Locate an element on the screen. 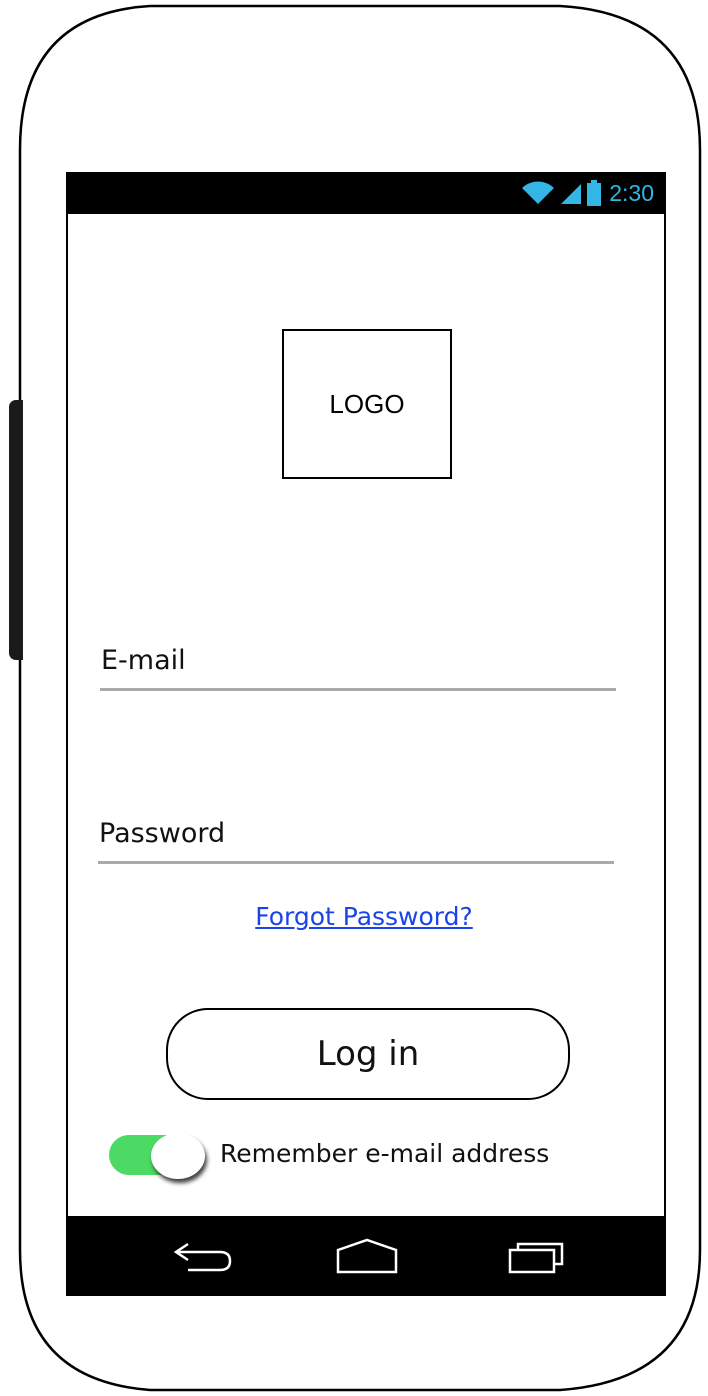 Image resolution: width=708 pixels, height=1396 pixels. remember-email-toggle is located at coordinates (157, 1156).